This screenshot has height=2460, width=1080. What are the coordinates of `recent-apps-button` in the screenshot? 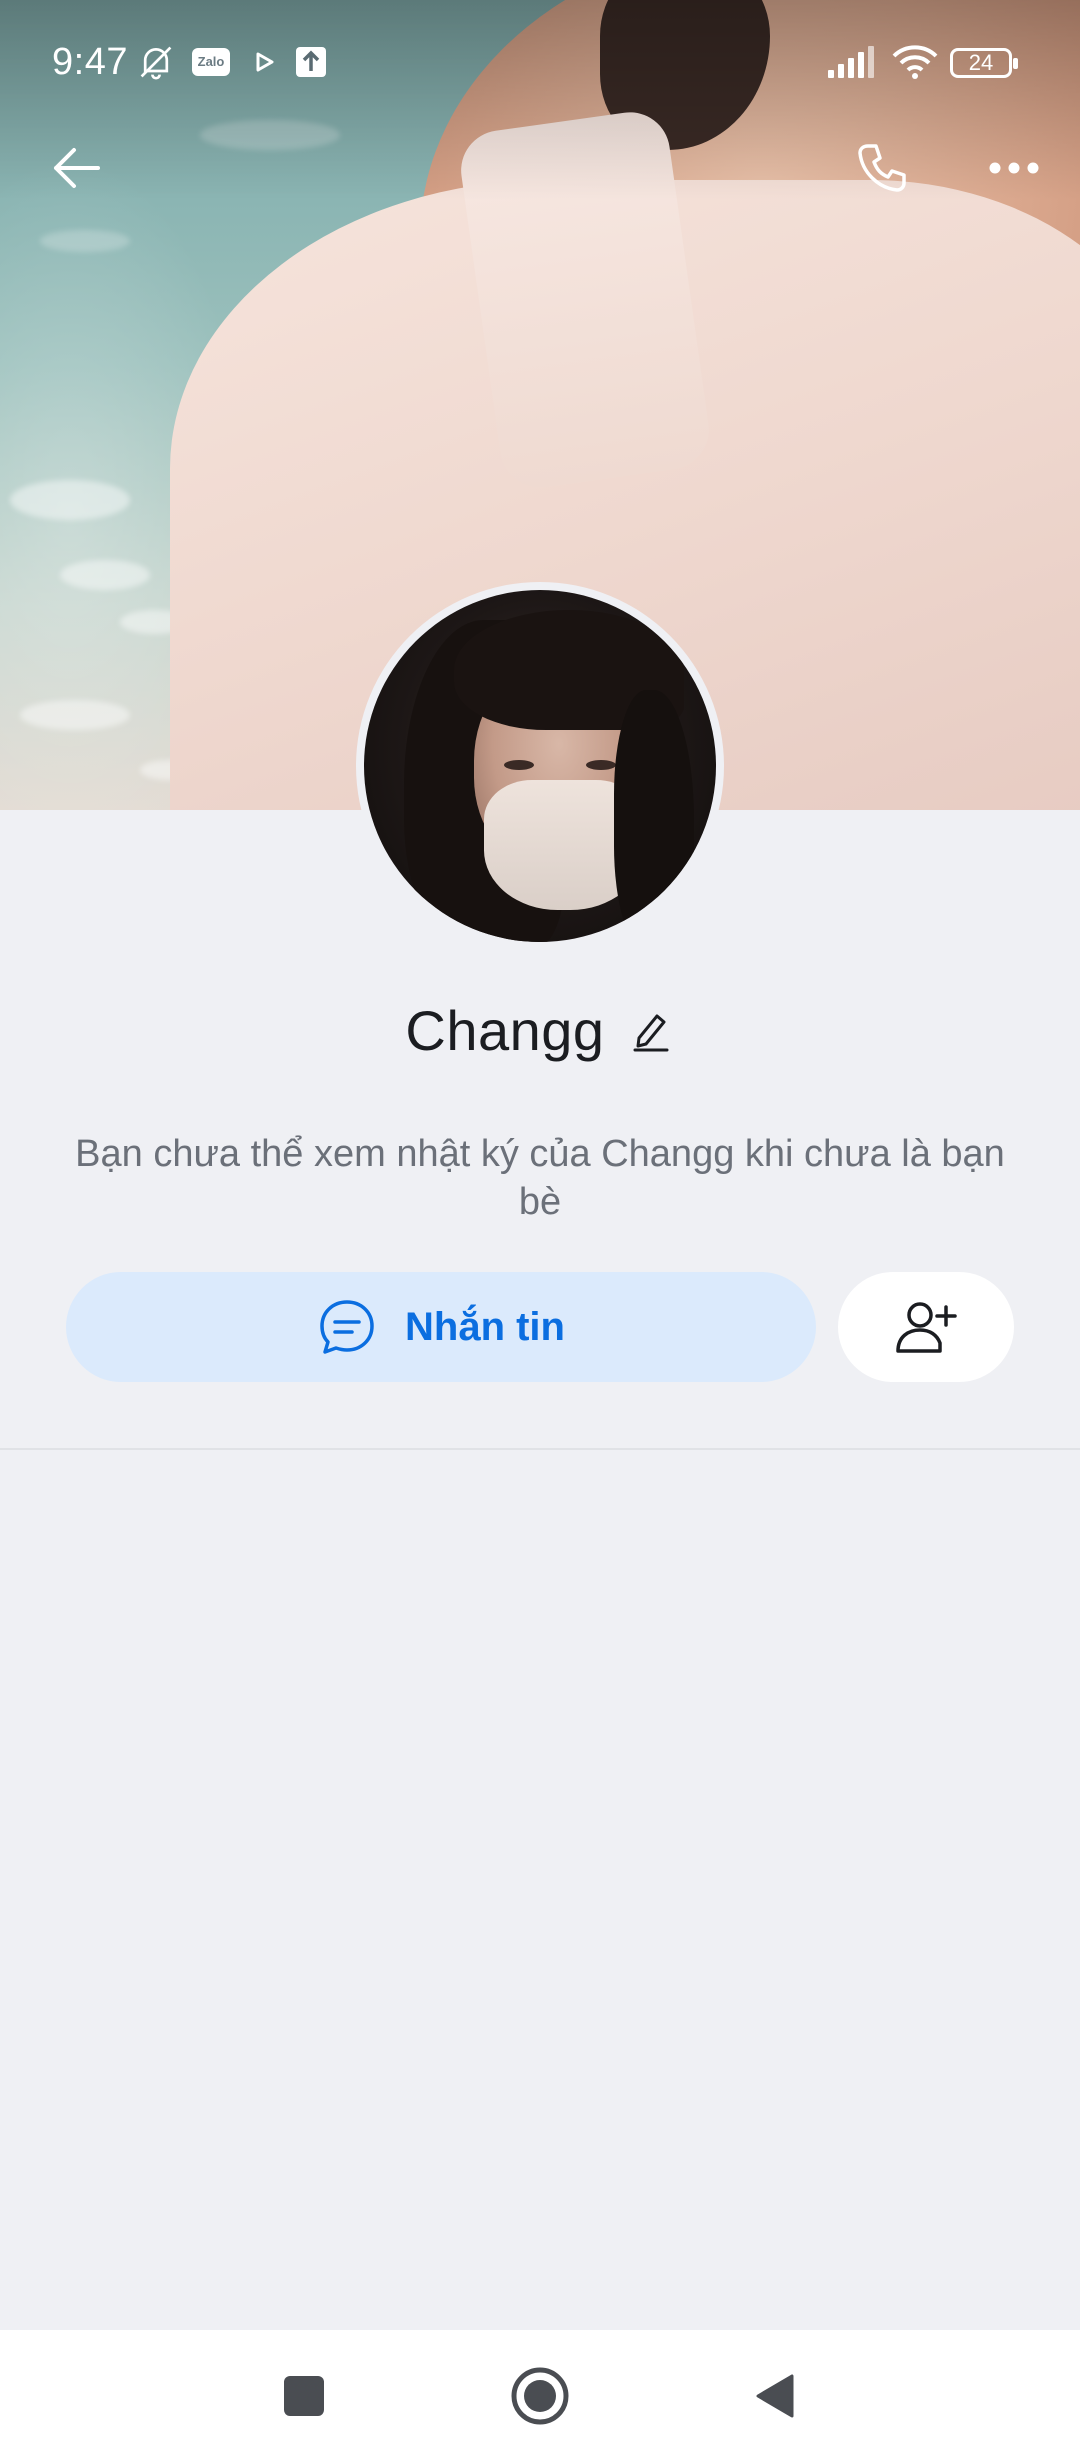 It's located at (304, 2396).